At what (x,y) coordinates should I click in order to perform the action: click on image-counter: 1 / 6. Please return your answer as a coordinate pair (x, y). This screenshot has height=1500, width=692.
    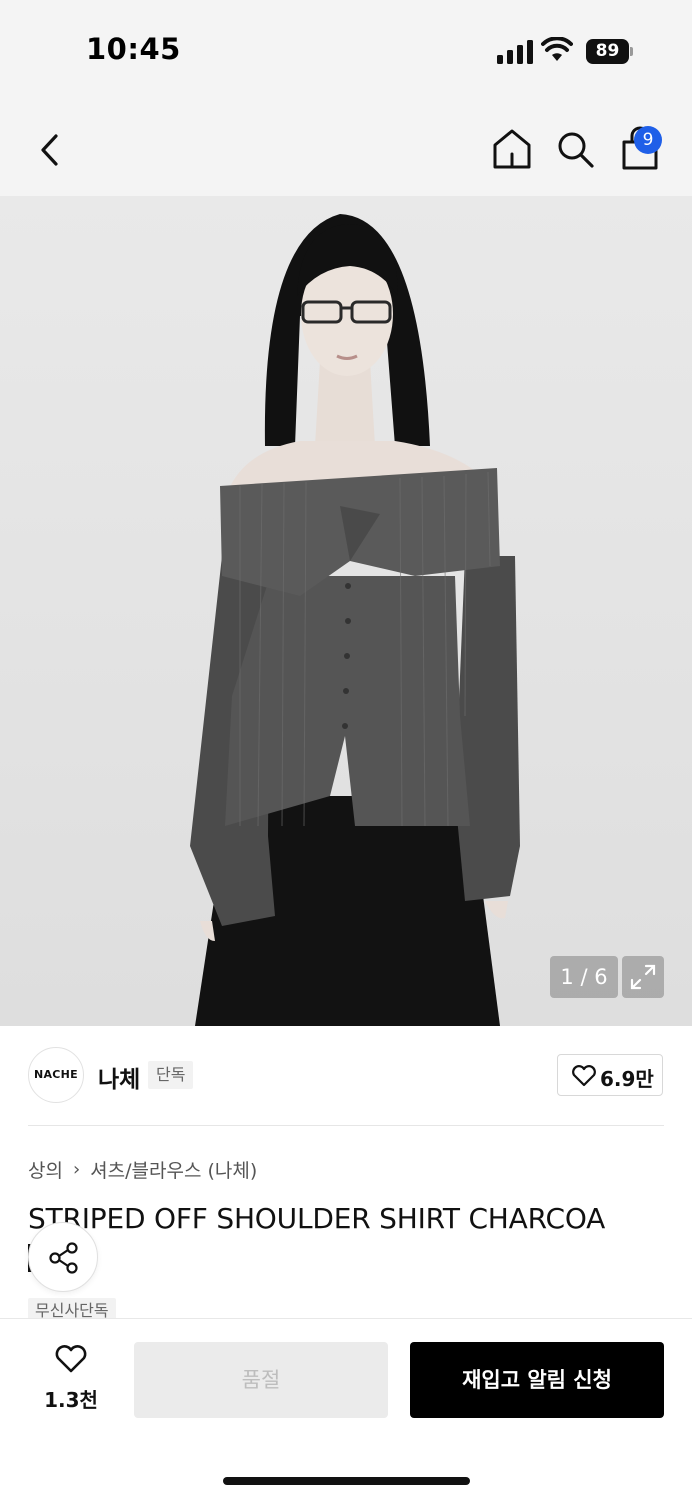
    Looking at the image, I should click on (584, 977).